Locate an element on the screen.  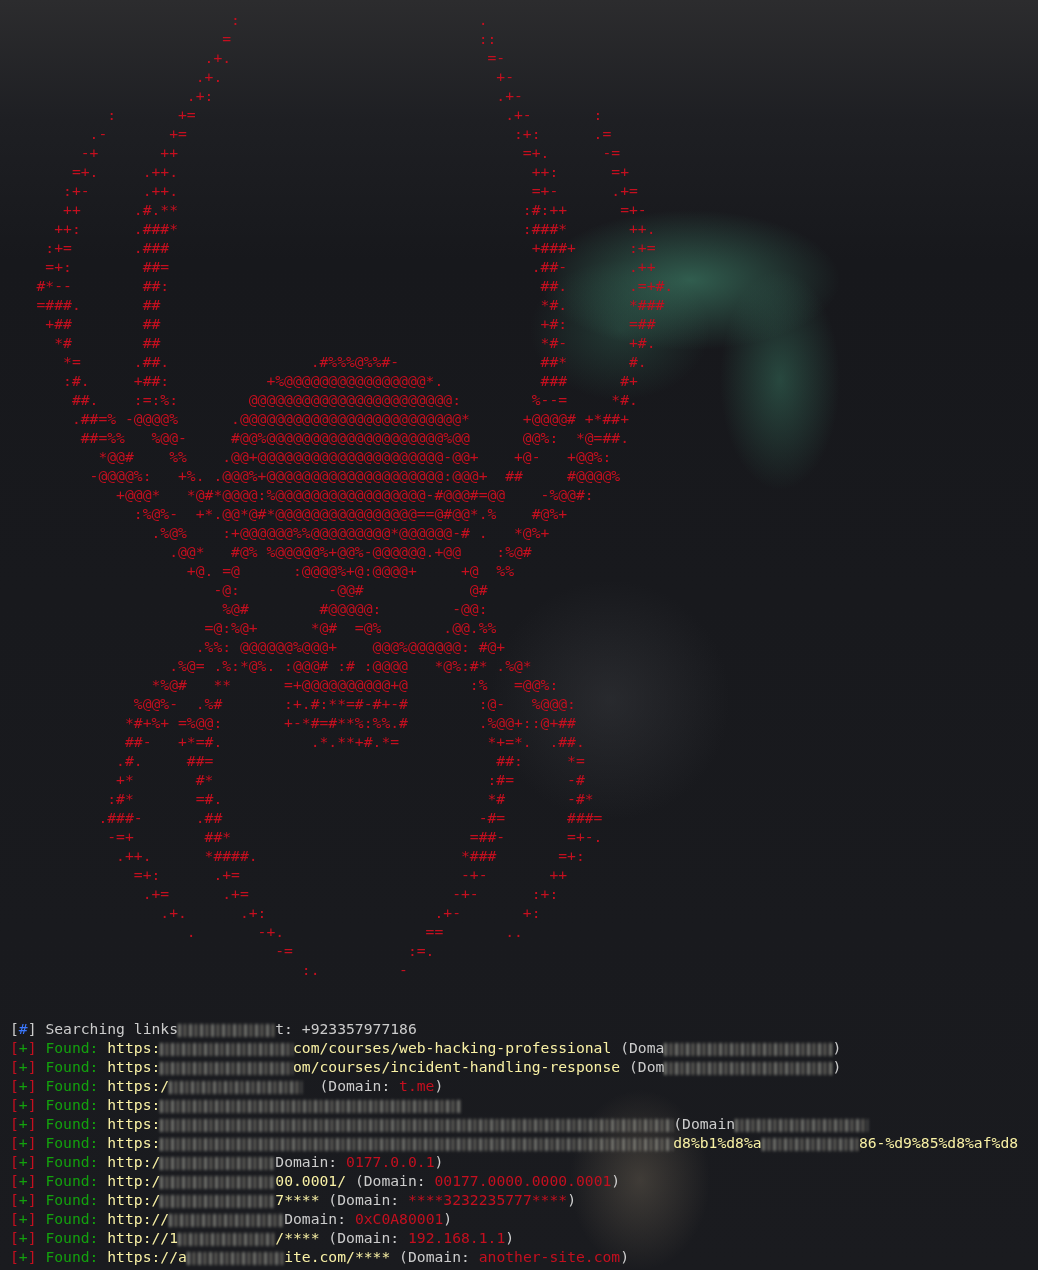
status-marker: [#] is located at coordinates (23, 1028).